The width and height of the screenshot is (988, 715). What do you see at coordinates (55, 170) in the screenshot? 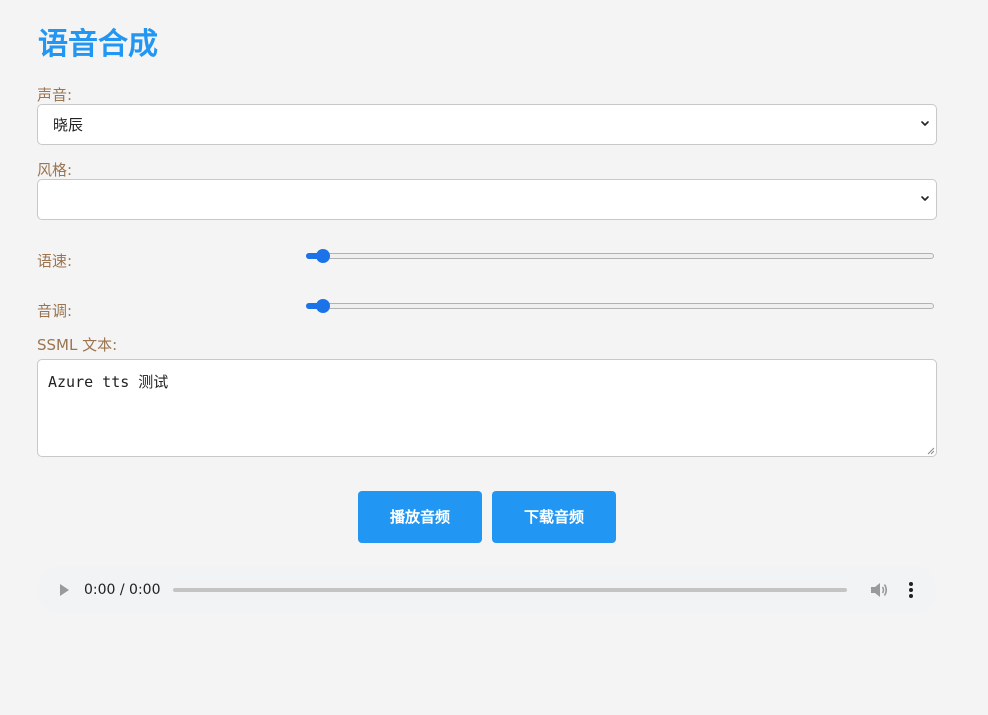
I see `style-label: 风格:` at bounding box center [55, 170].